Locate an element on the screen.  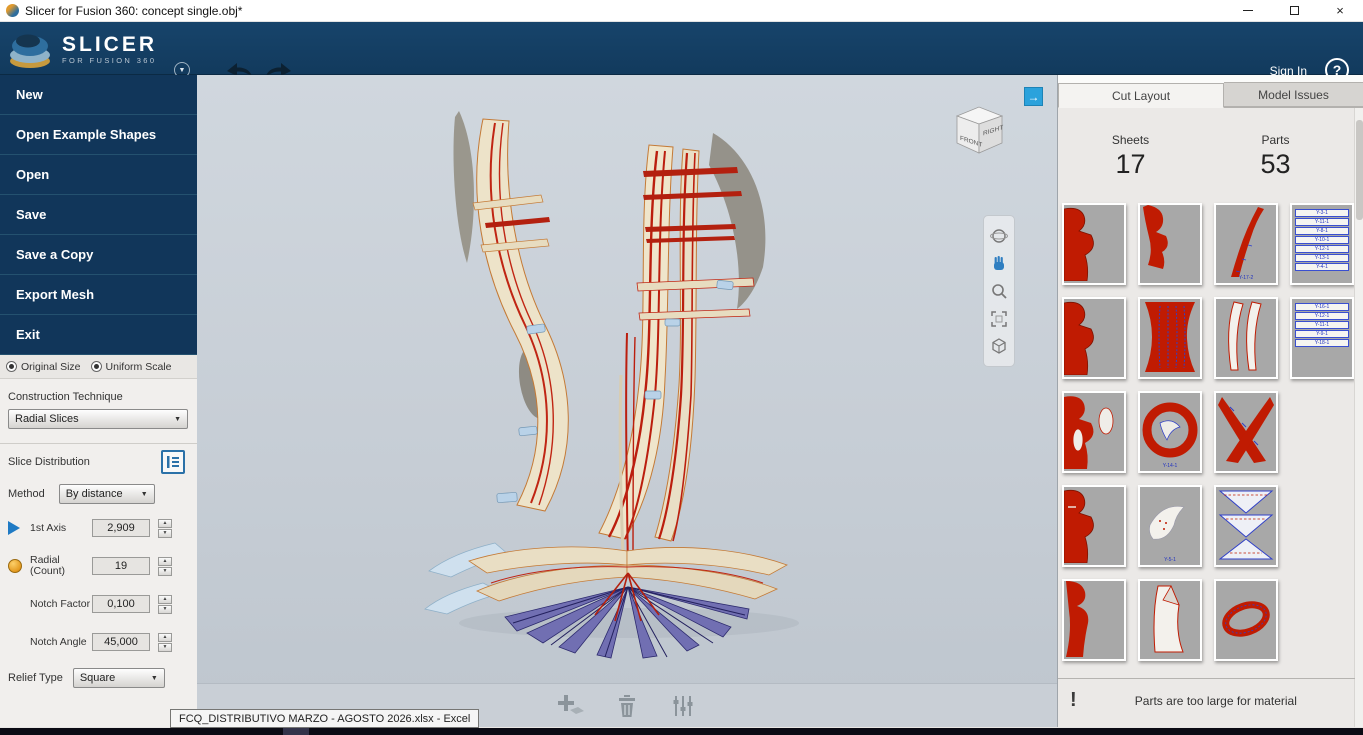
radial-count-input is located at coordinates (121, 566).